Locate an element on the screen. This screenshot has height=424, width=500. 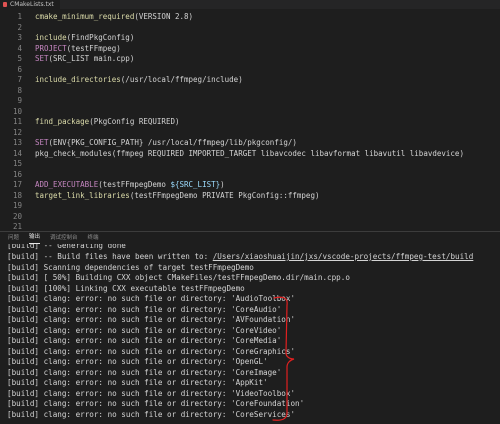
code-text: SET(SRC_LIST main.cpp) is located at coordinates (84, 58).